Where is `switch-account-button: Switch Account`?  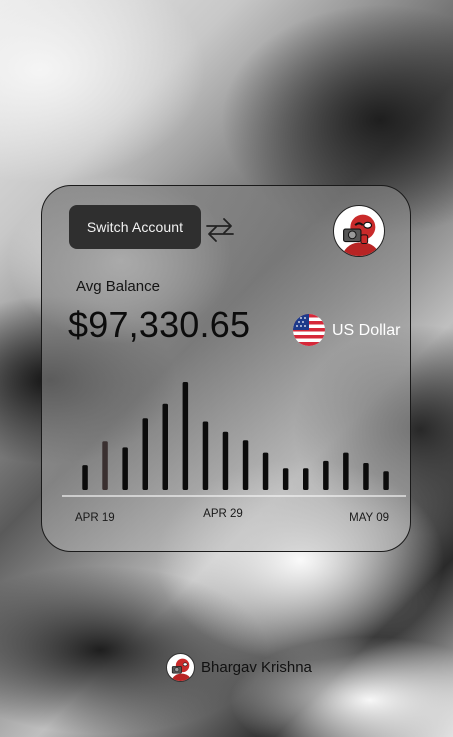
switch-account-button: Switch Account is located at coordinates (135, 227).